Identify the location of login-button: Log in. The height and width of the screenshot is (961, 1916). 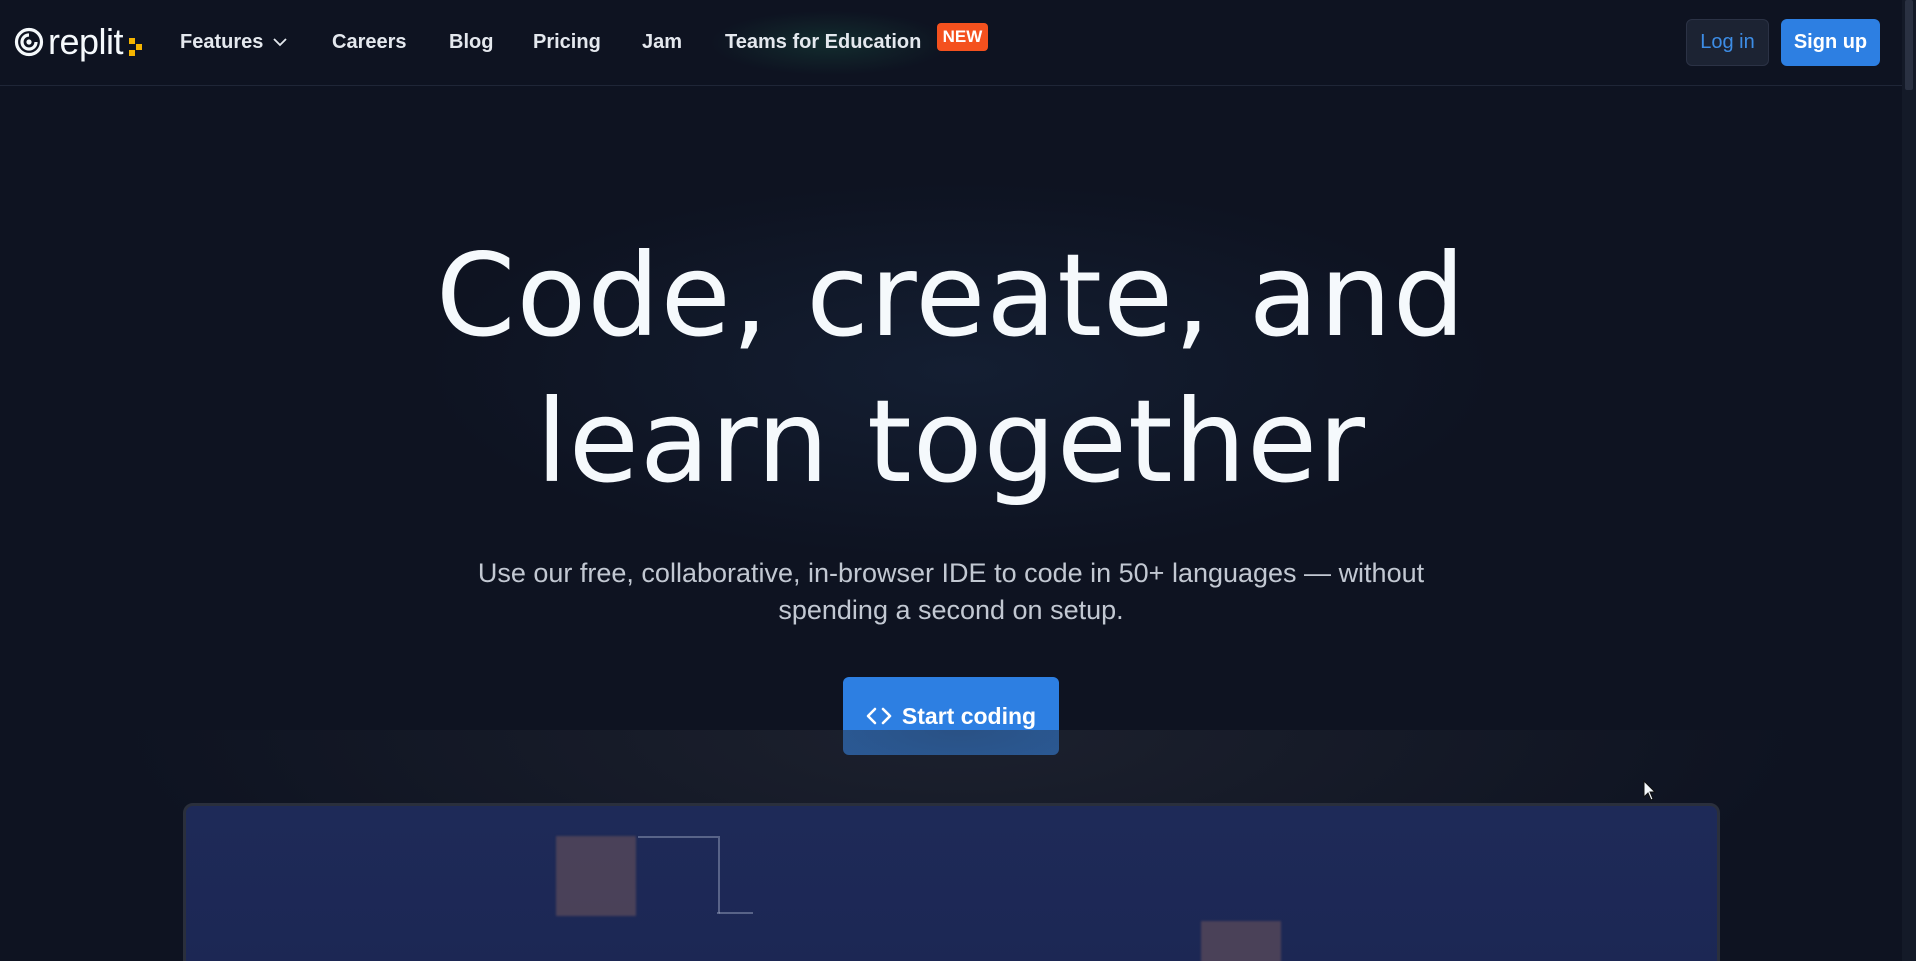
(1727, 42).